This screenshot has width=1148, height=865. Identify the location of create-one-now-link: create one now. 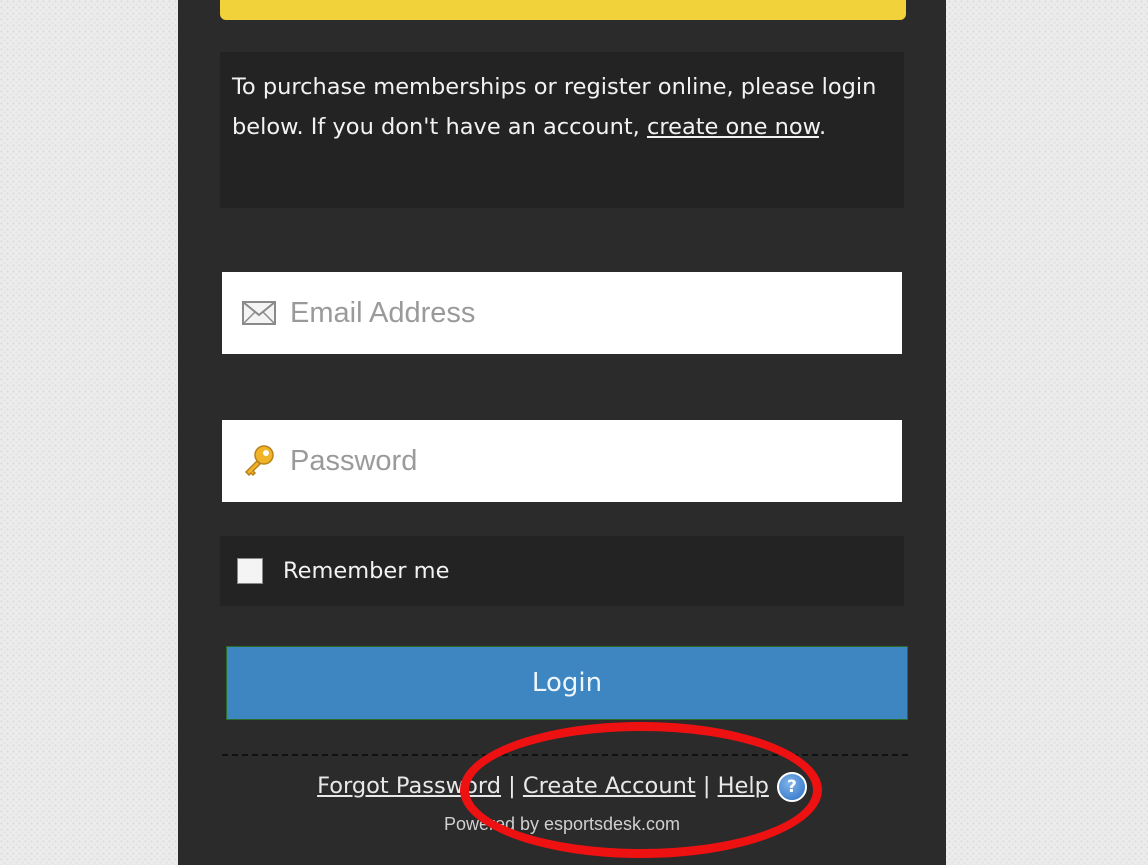
(733, 127).